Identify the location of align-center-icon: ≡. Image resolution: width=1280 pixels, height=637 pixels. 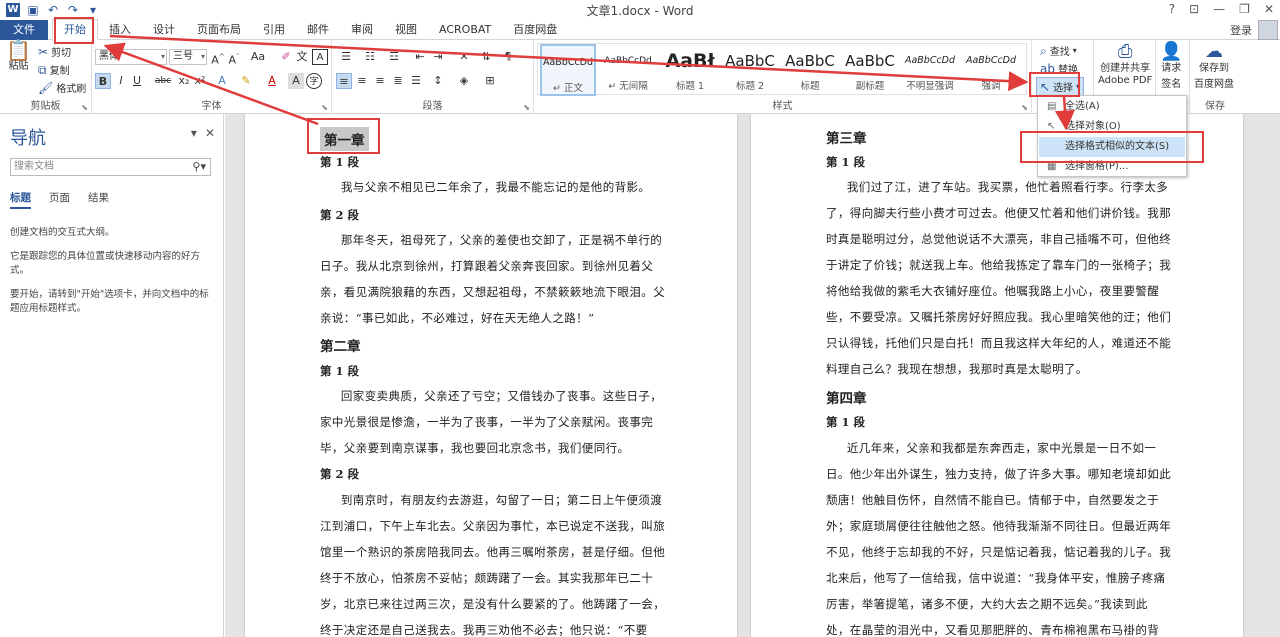
(362, 81).